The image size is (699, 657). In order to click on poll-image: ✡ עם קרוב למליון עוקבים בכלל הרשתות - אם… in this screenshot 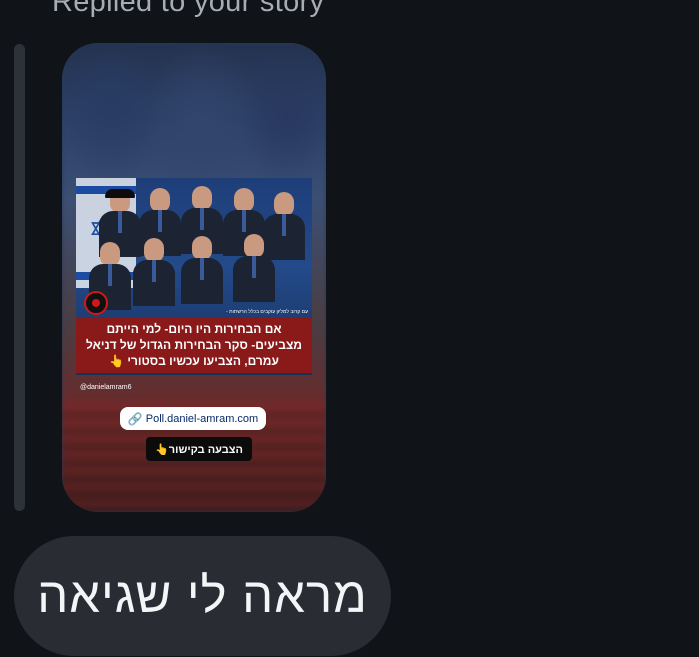, I will do `click(194, 276)`.